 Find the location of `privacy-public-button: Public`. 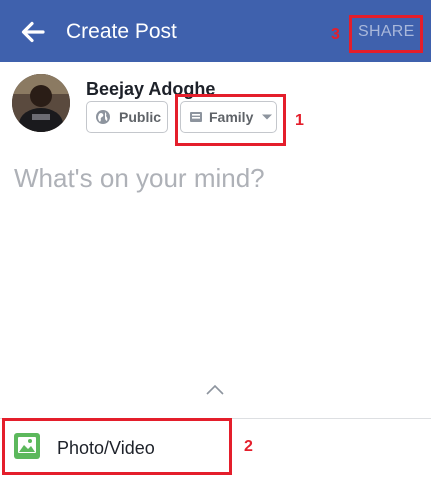

privacy-public-button: Public is located at coordinates (127, 117).